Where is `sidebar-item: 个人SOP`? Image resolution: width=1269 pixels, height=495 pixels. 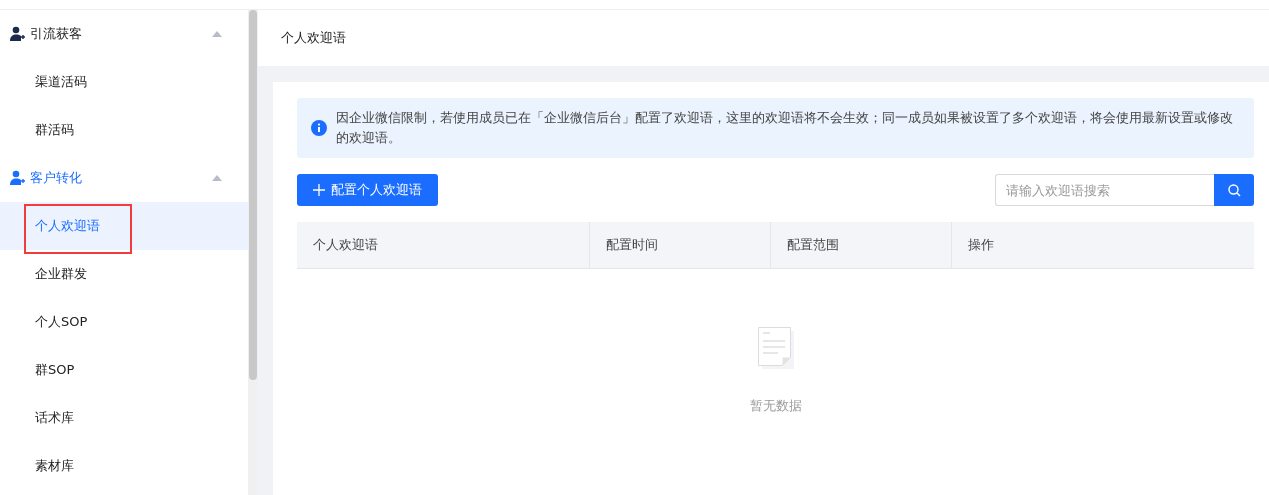 sidebar-item: 个人SOP is located at coordinates (124, 322).